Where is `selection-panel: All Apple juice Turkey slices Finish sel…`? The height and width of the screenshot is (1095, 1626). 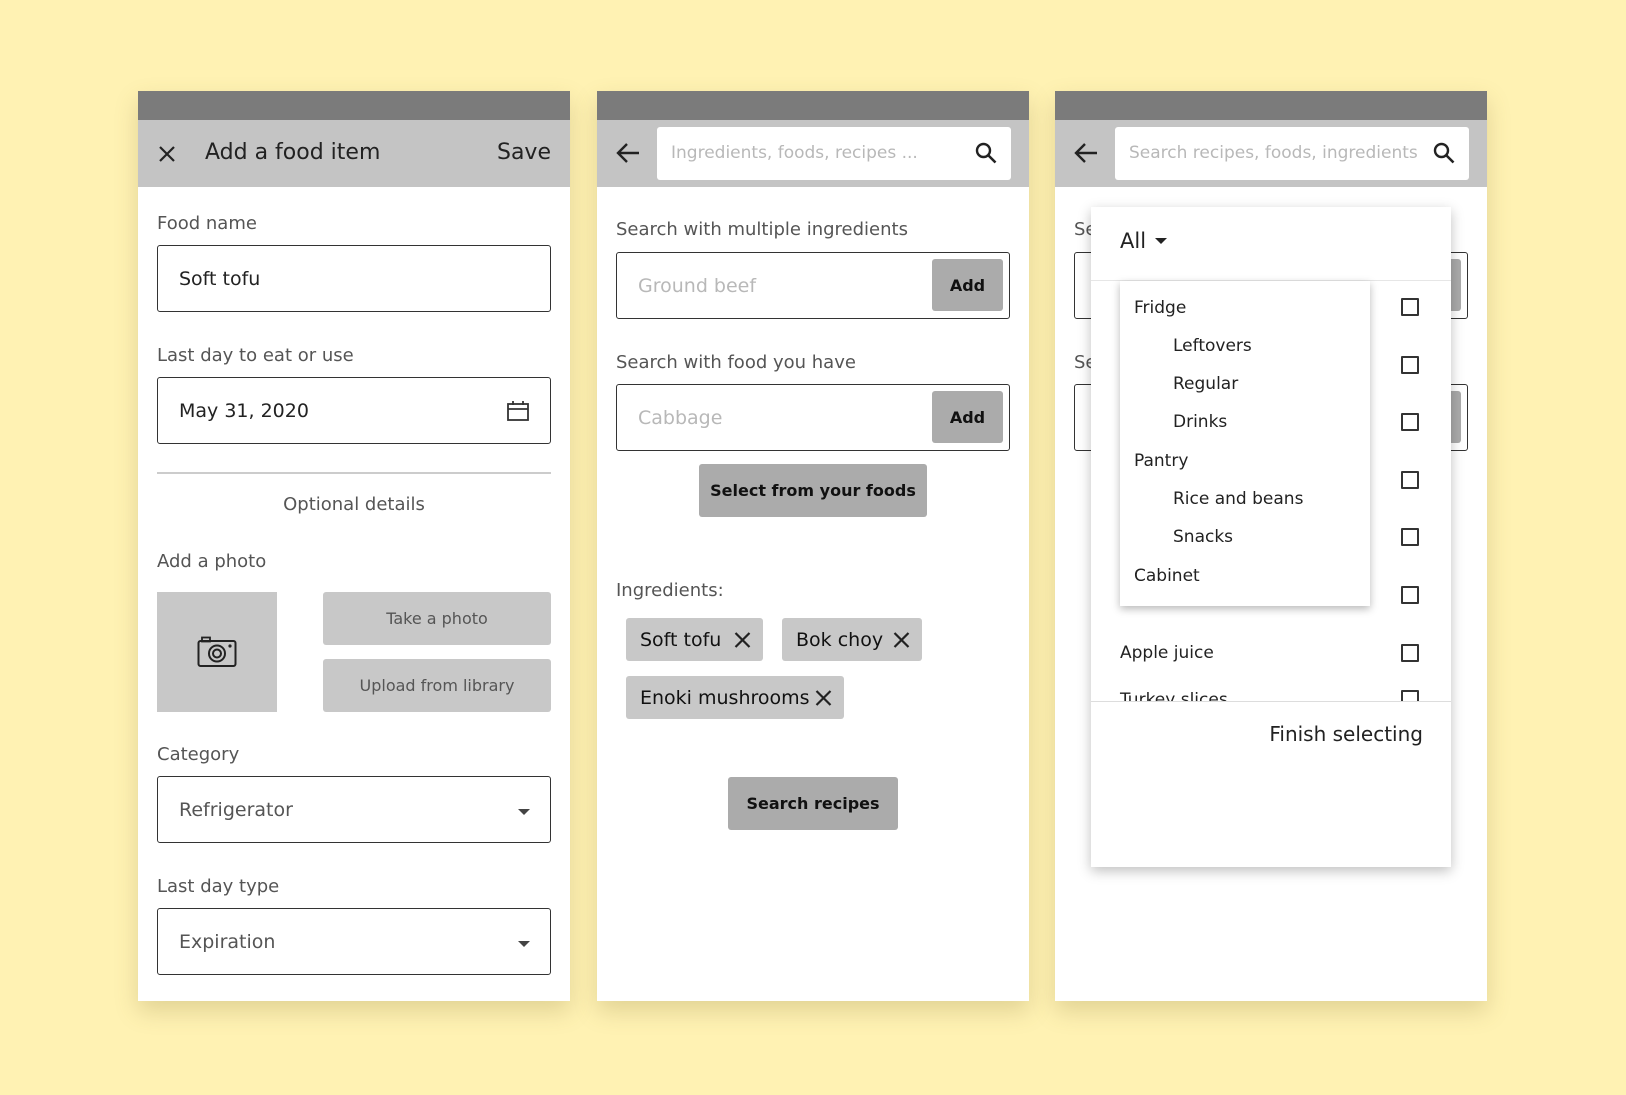
selection-panel: All Apple juice Turkey slices Finish sel… is located at coordinates (1271, 537).